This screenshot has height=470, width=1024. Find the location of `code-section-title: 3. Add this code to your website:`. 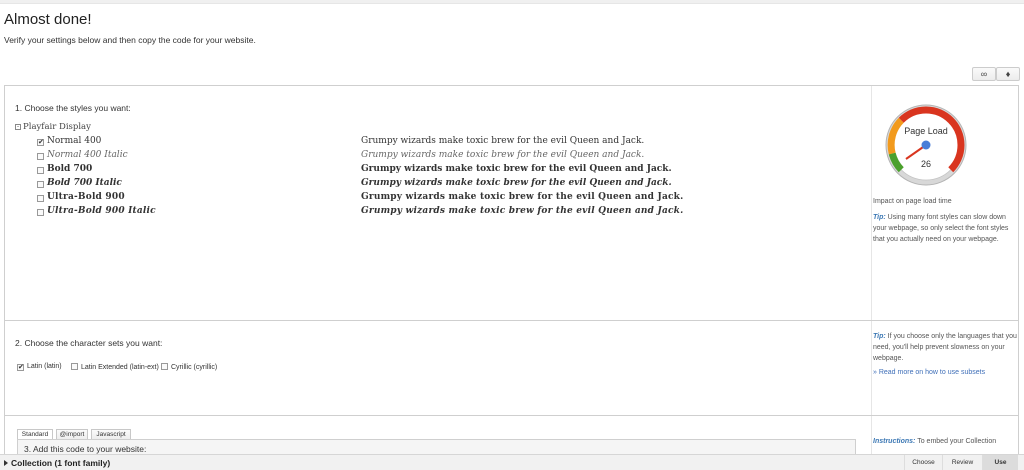

code-section-title: 3. Add this code to your website: is located at coordinates (85, 449).